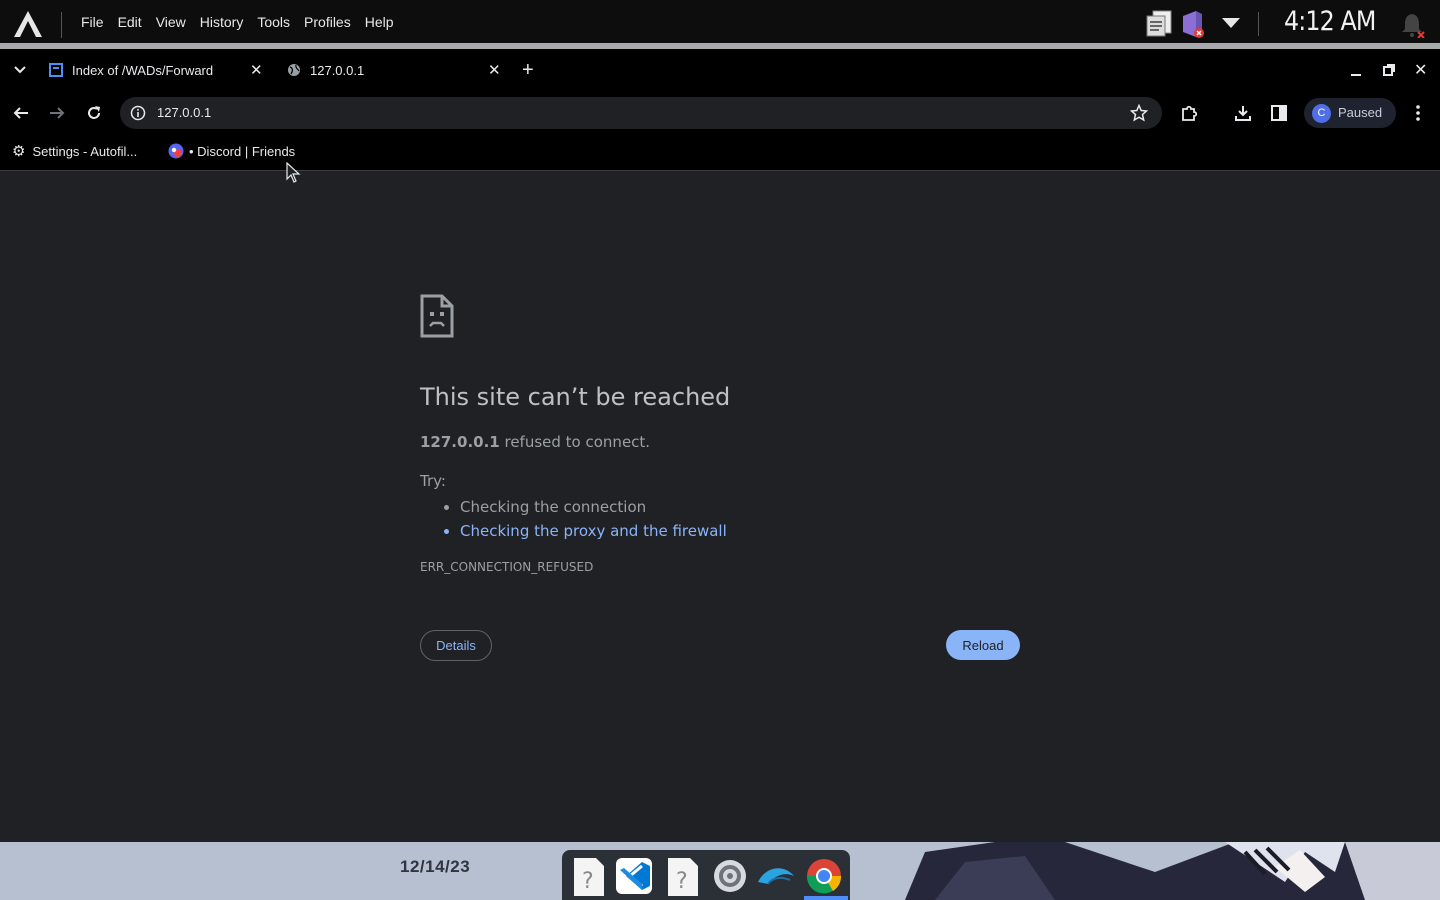 This screenshot has height=900, width=1440. What do you see at coordinates (143, 70) in the screenshot?
I see `tab-title: Index of /WADs/Forward` at bounding box center [143, 70].